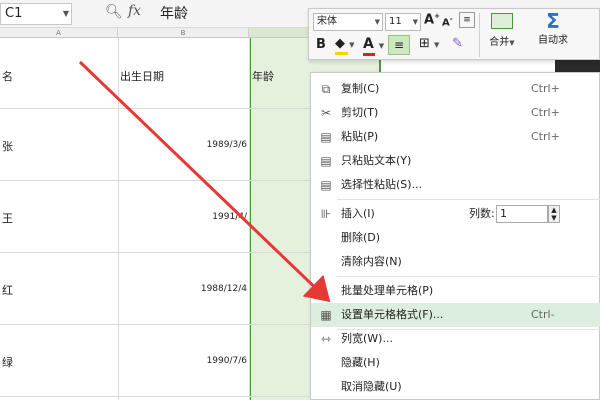  I want to click on menu-item-unhide: 取消隐藏(U), so click(455, 387).